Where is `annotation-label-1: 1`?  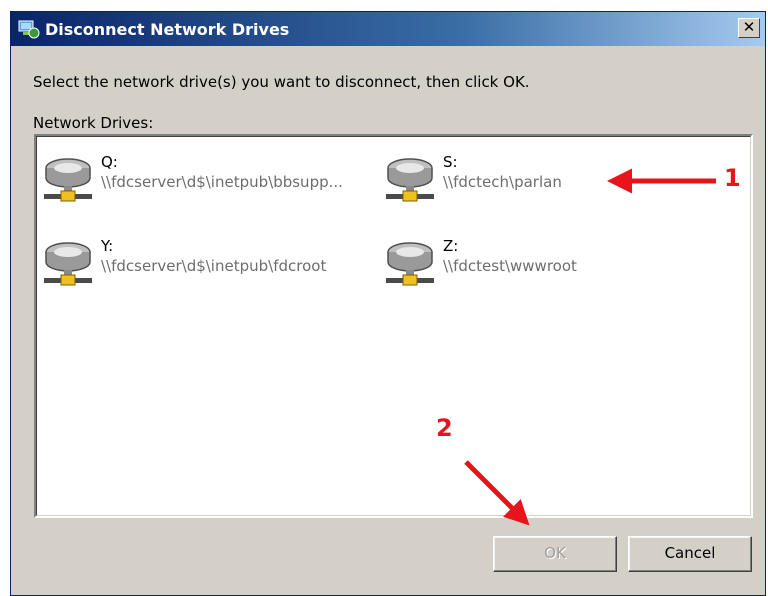 annotation-label-1: 1 is located at coordinates (732, 178).